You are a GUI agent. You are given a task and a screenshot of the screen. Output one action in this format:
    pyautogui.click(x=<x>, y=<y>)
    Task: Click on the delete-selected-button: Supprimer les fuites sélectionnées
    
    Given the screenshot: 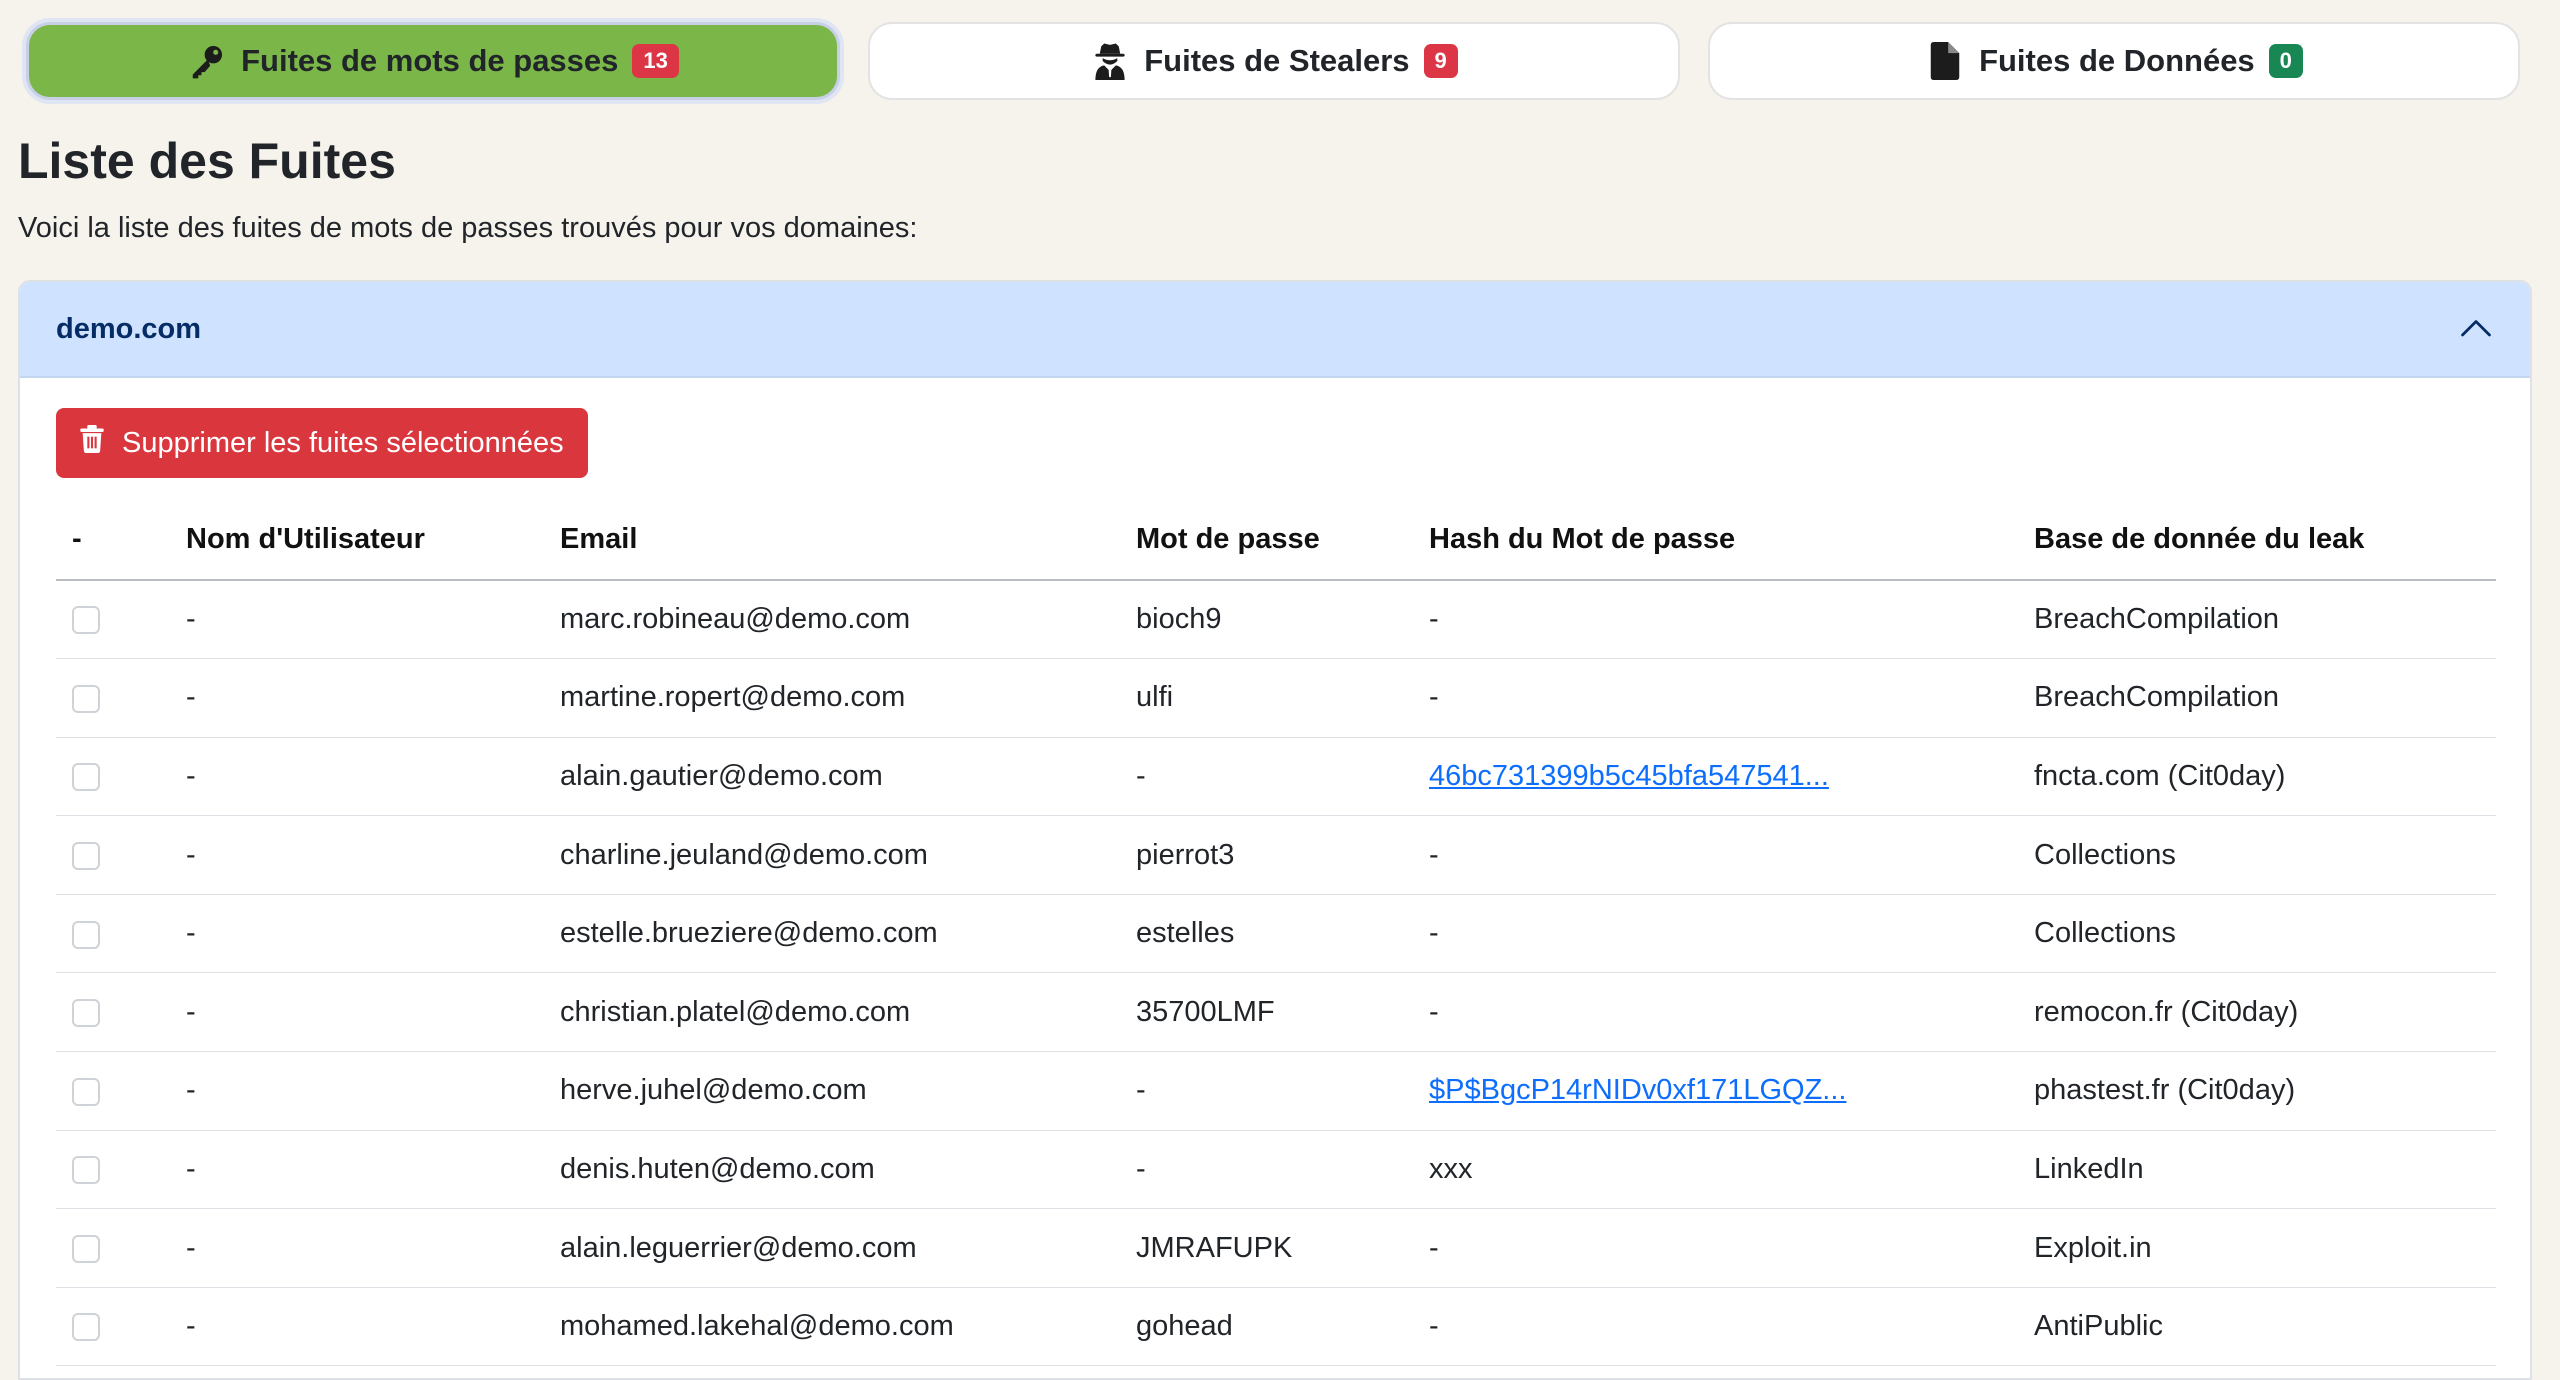 What is the action you would take?
    pyautogui.click(x=322, y=443)
    